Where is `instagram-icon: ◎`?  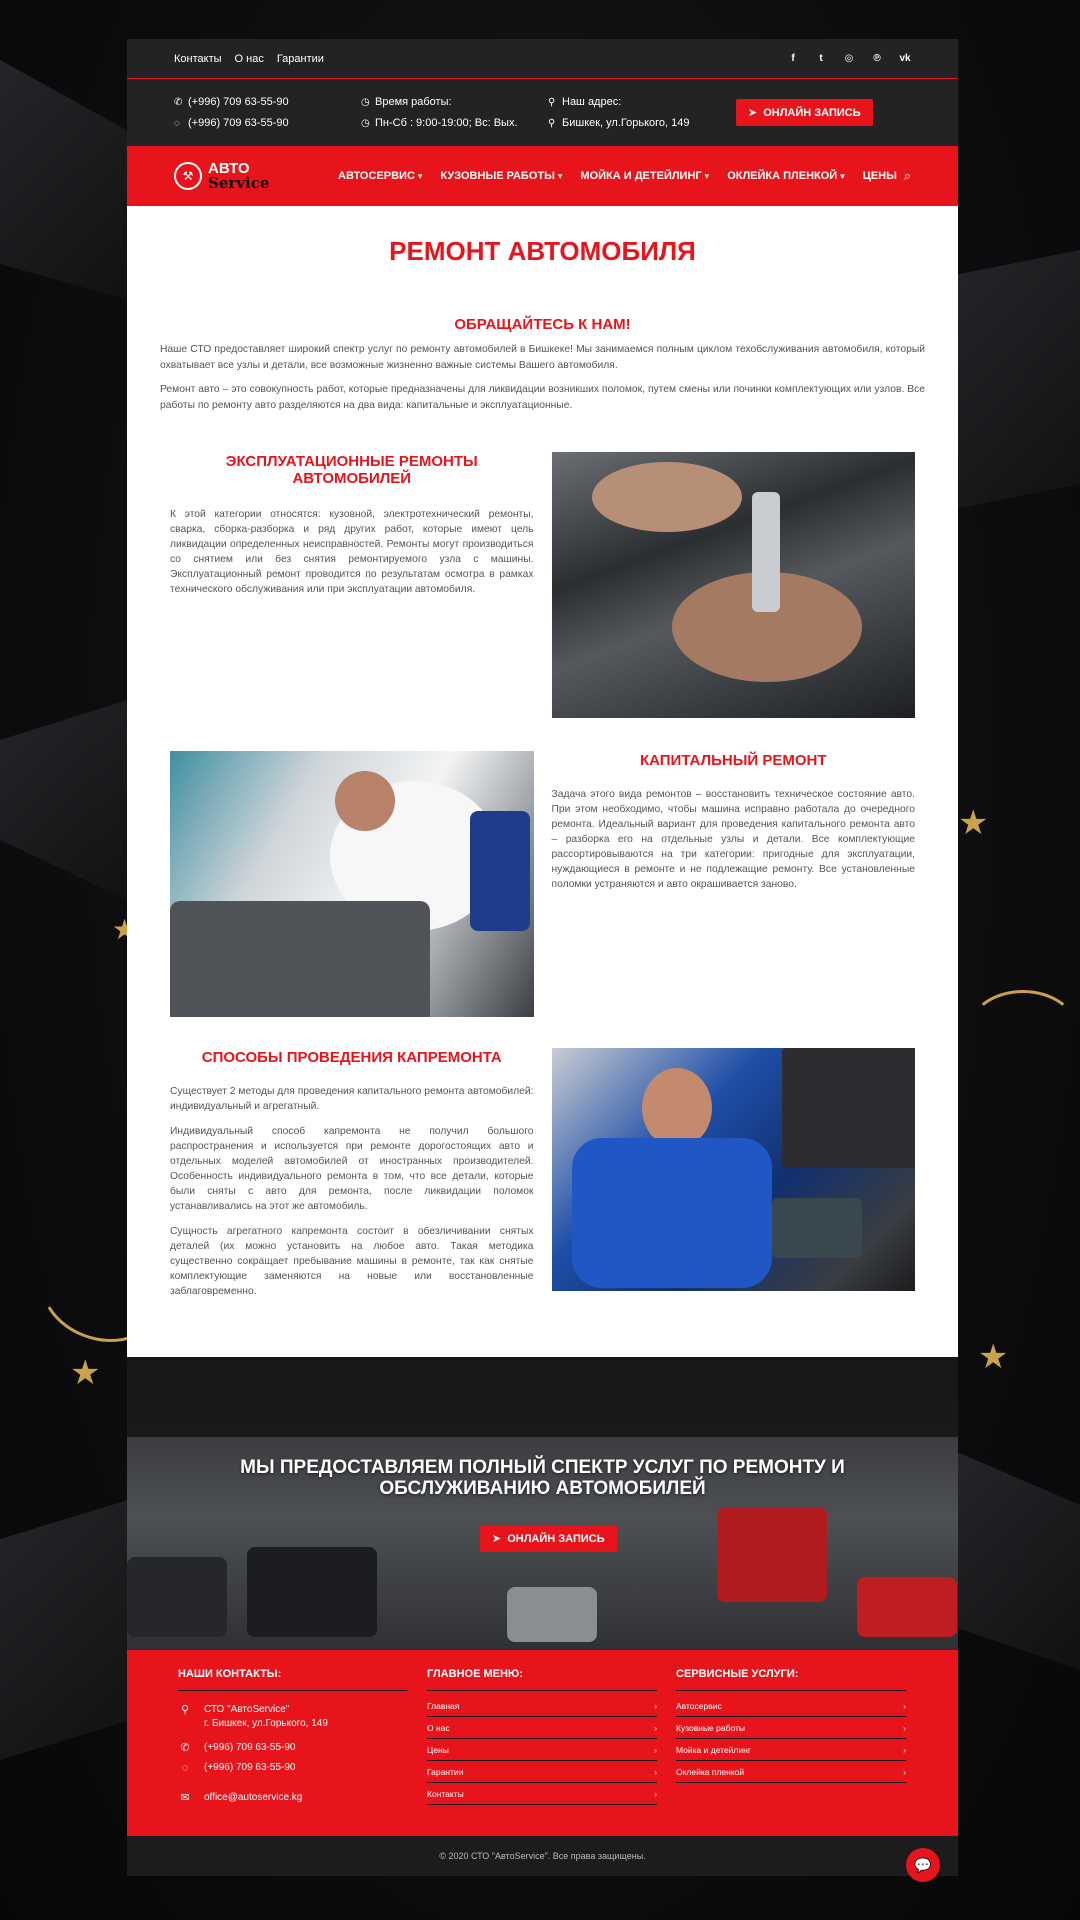 instagram-icon: ◎ is located at coordinates (849, 58).